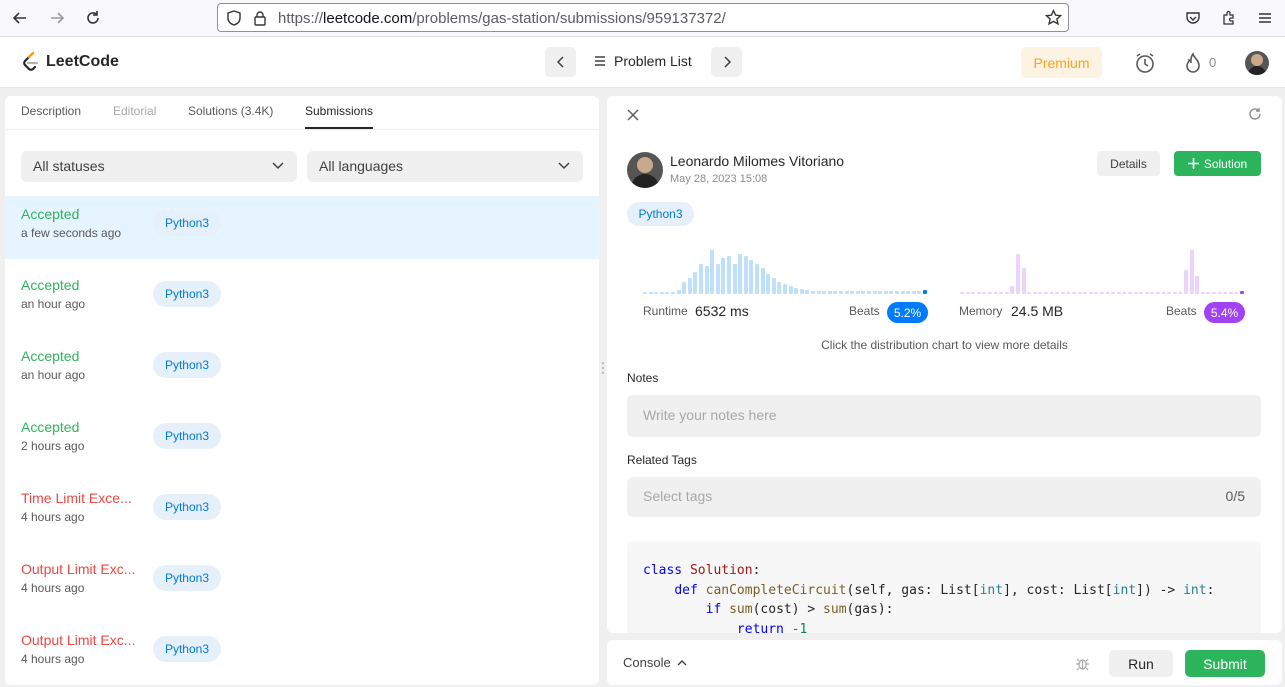 The width and height of the screenshot is (1285, 687). I want to click on next-problem-button, so click(726, 62).